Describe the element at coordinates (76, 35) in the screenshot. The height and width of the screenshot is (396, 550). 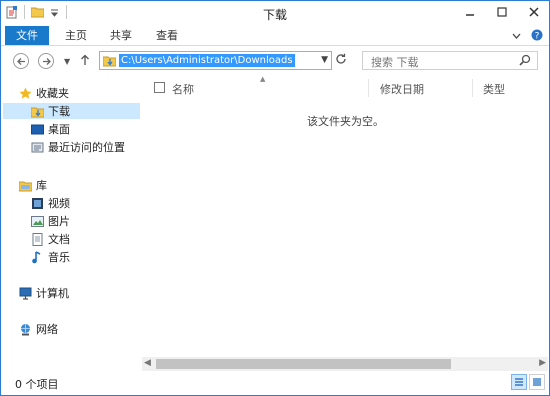
I see `tab-home: 主页` at that location.